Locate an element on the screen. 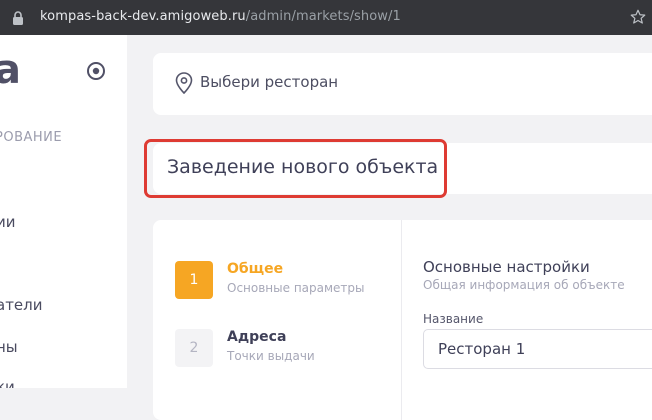  sidebar-item-2: атели is located at coordinates (21, 305).